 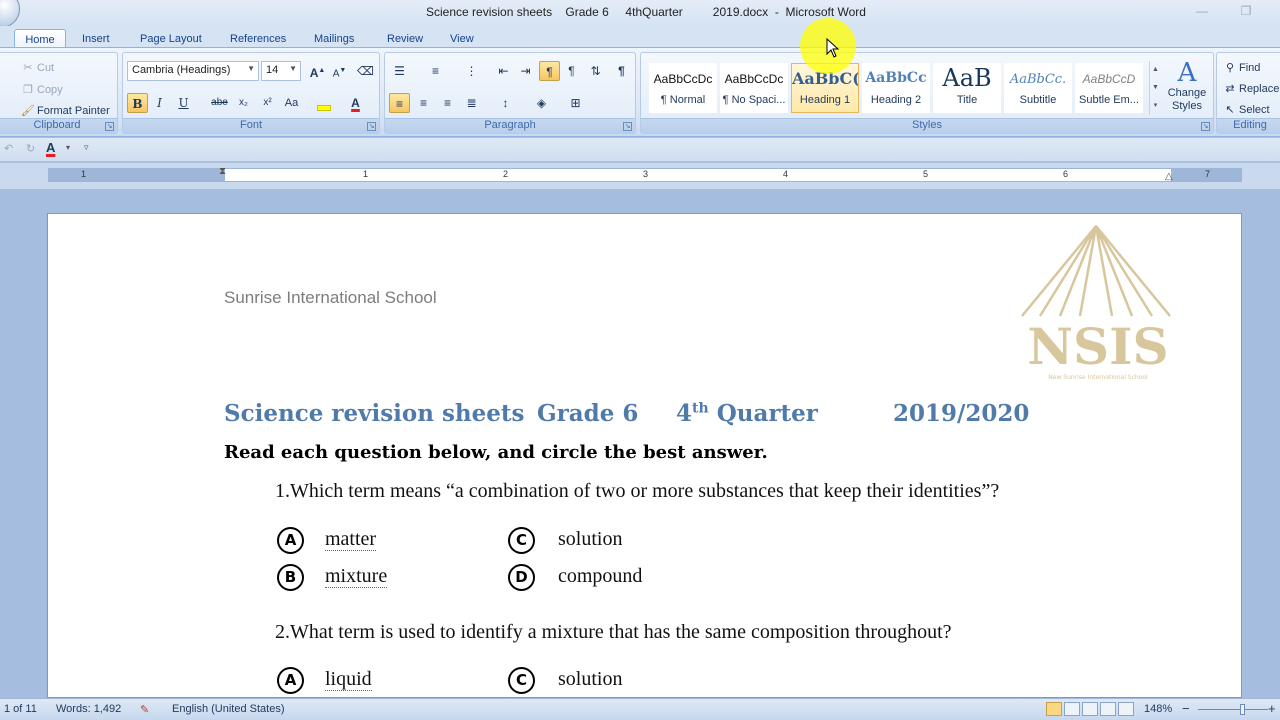 What do you see at coordinates (967, 88) in the screenshot?
I see `style-title: AaB Title` at bounding box center [967, 88].